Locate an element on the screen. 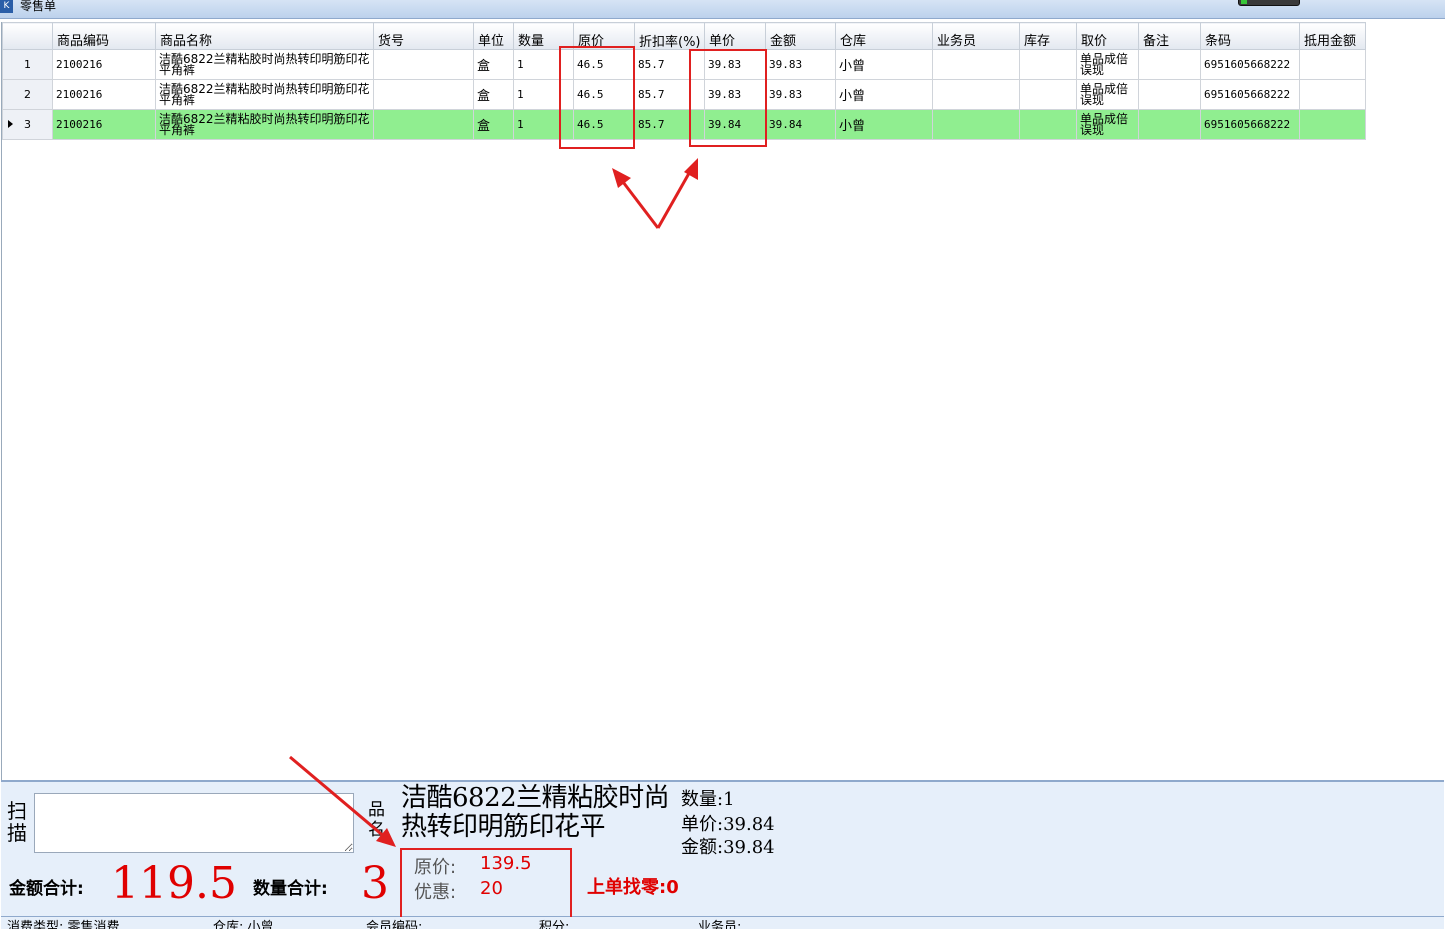 The height and width of the screenshot is (929, 1445). total-amount-label: 金额合计: is located at coordinates (46, 889).